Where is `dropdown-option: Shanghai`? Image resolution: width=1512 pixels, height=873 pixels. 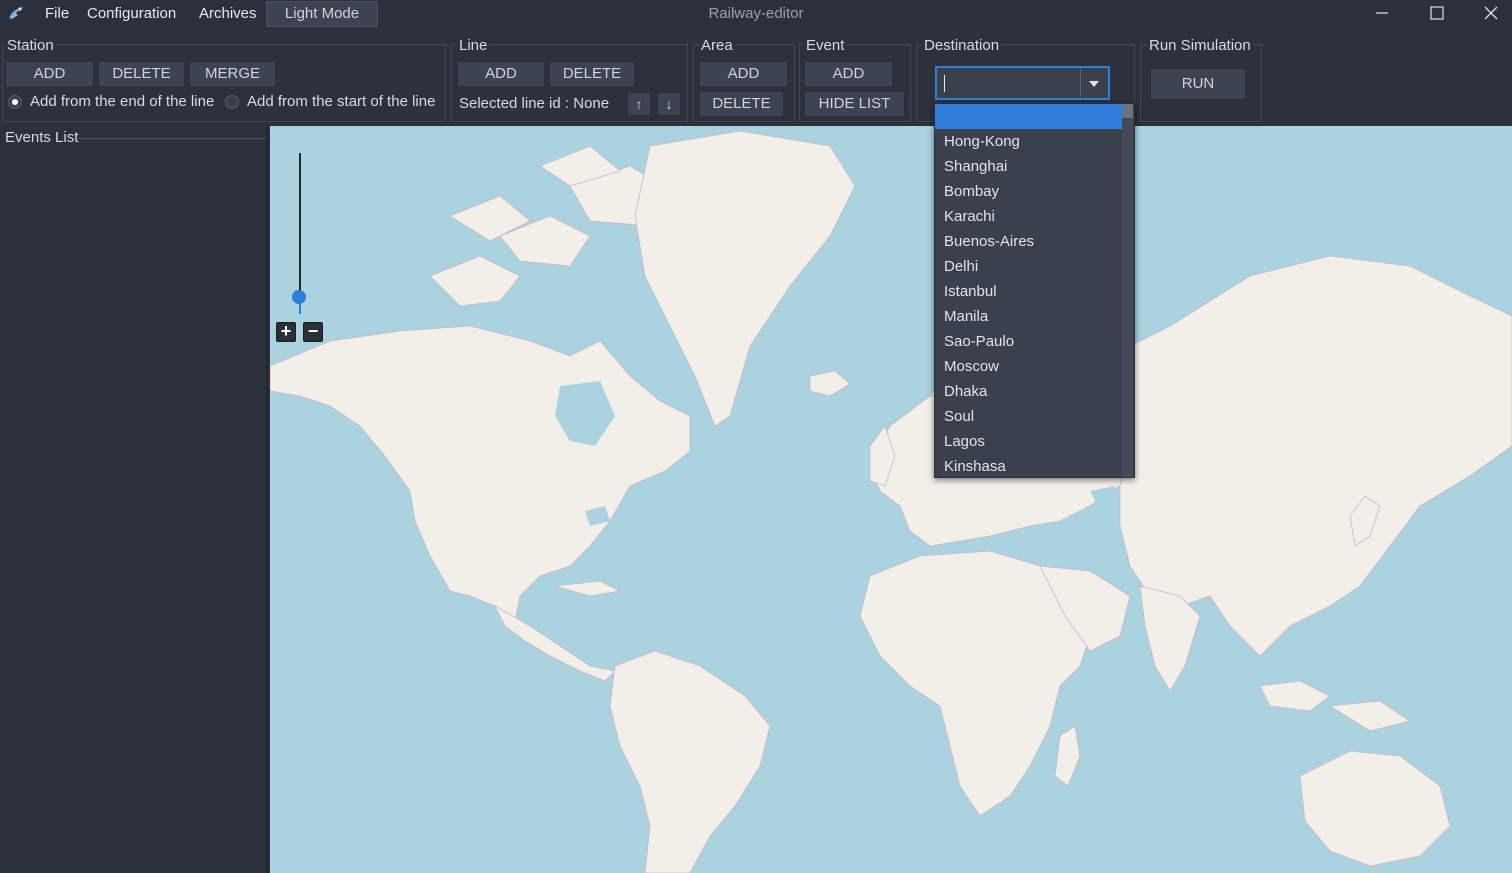
dropdown-option: Shanghai is located at coordinates (975, 166).